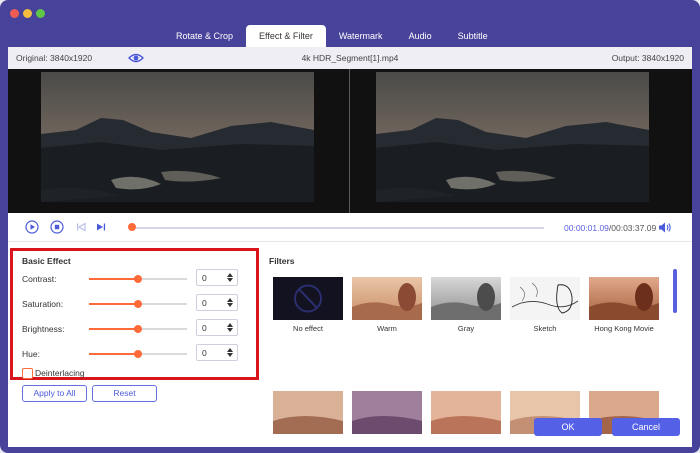 The width and height of the screenshot is (700, 453). What do you see at coordinates (113, 329) in the screenshot?
I see `brightness-slider-fill` at bounding box center [113, 329].